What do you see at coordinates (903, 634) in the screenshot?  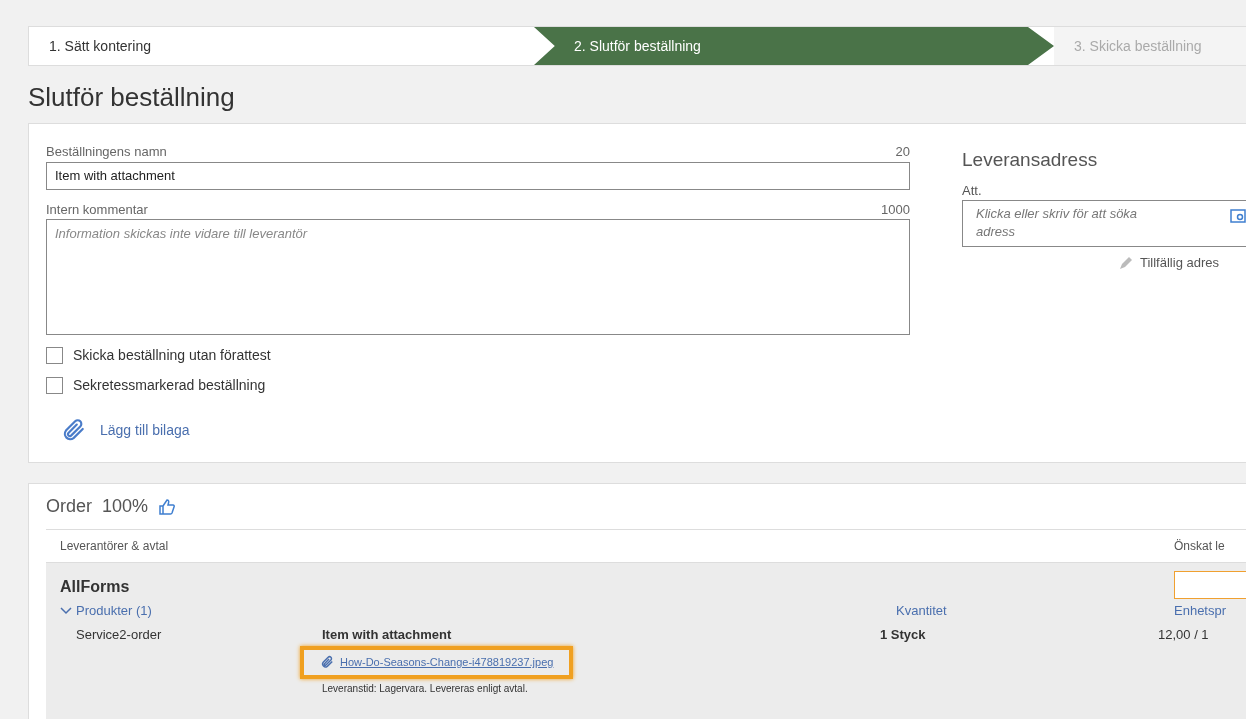 I see `quantity: 1 Styck` at bounding box center [903, 634].